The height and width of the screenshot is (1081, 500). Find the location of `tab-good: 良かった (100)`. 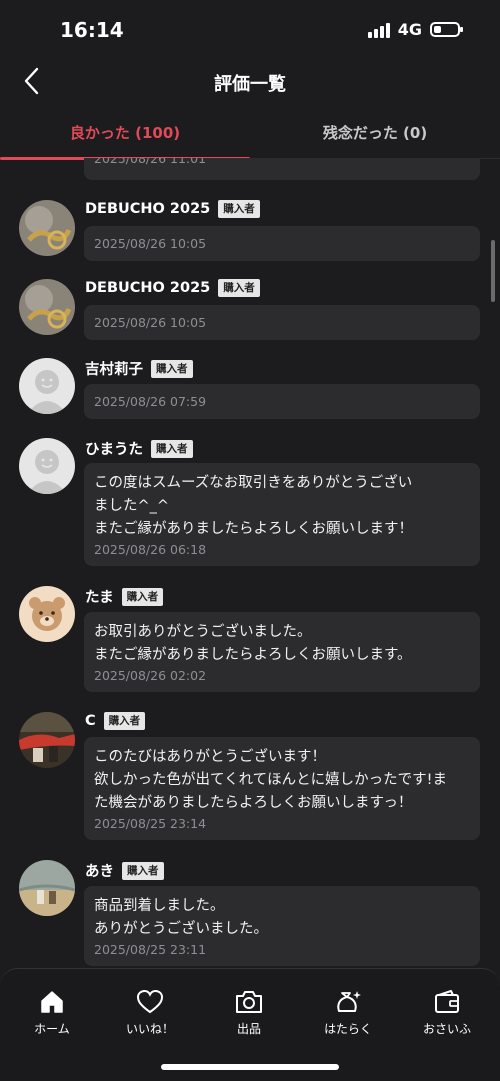

tab-good: 良かった (100) is located at coordinates (125, 133).